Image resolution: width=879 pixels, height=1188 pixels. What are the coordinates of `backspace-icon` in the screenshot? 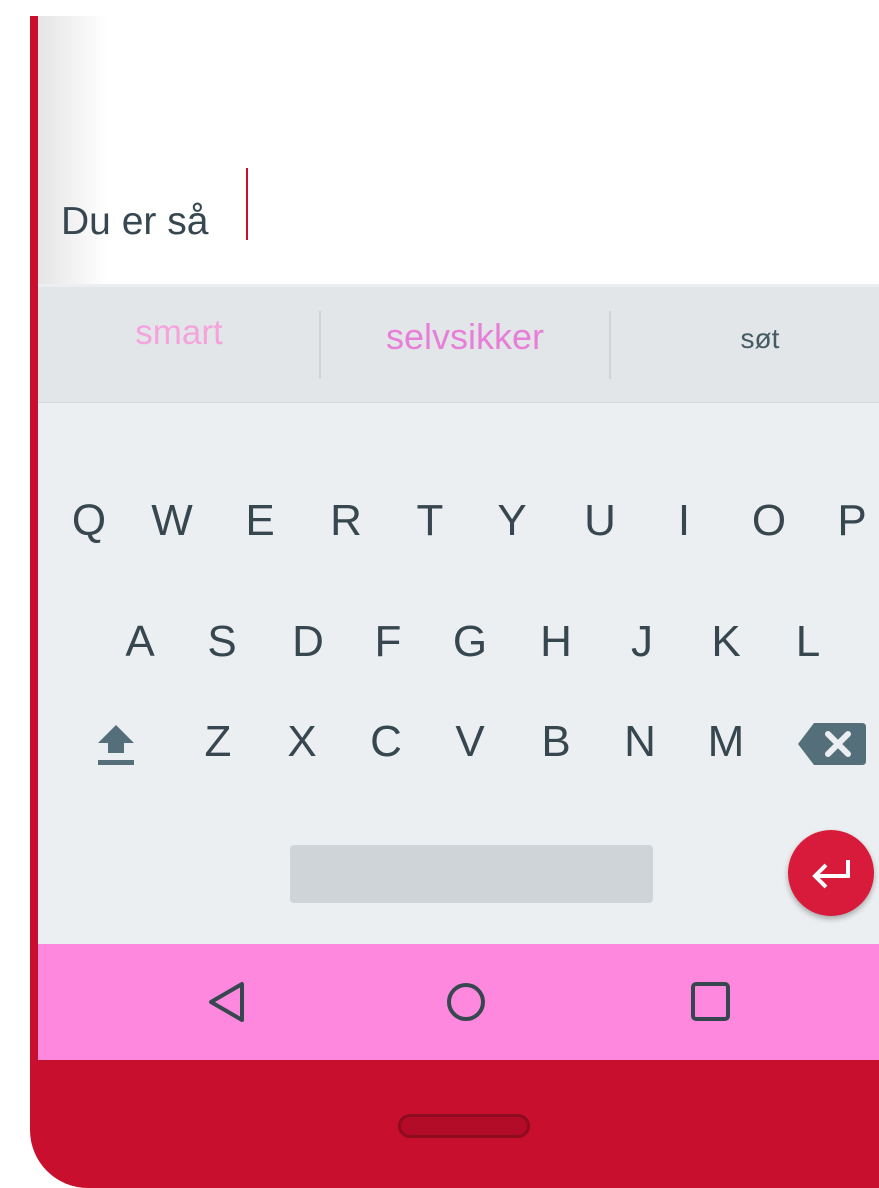 It's located at (832, 744).